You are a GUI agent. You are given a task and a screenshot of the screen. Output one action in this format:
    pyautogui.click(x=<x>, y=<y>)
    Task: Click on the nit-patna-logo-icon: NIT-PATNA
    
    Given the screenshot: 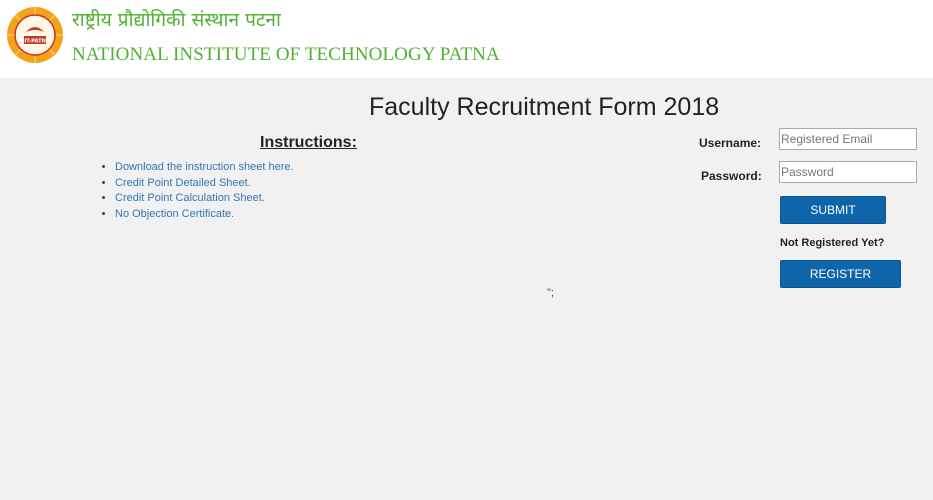 What is the action you would take?
    pyautogui.click(x=35, y=35)
    